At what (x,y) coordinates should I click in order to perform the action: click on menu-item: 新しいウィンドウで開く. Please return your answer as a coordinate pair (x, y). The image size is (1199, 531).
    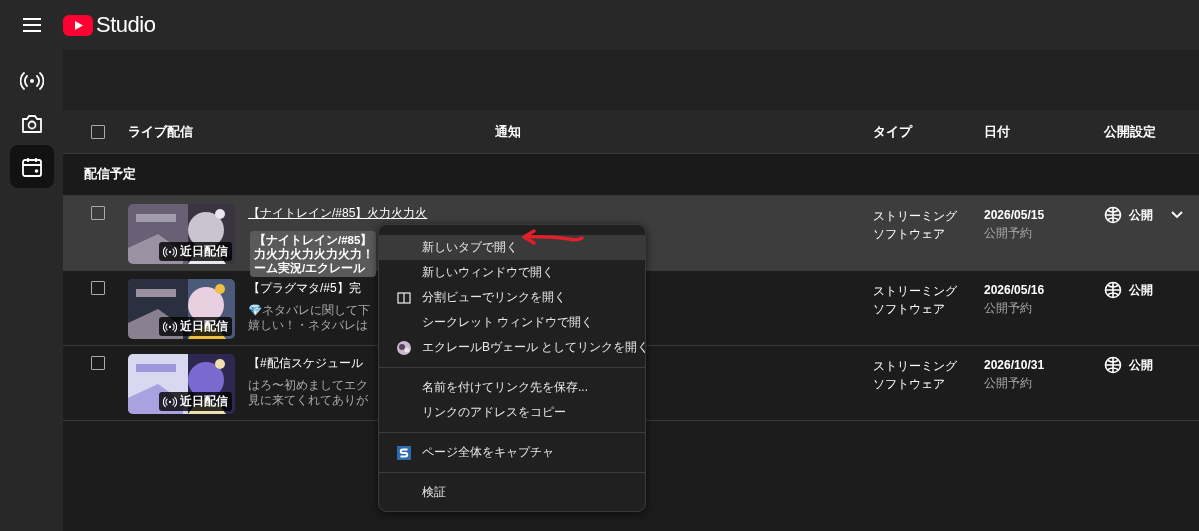
    Looking at the image, I should click on (512, 272).